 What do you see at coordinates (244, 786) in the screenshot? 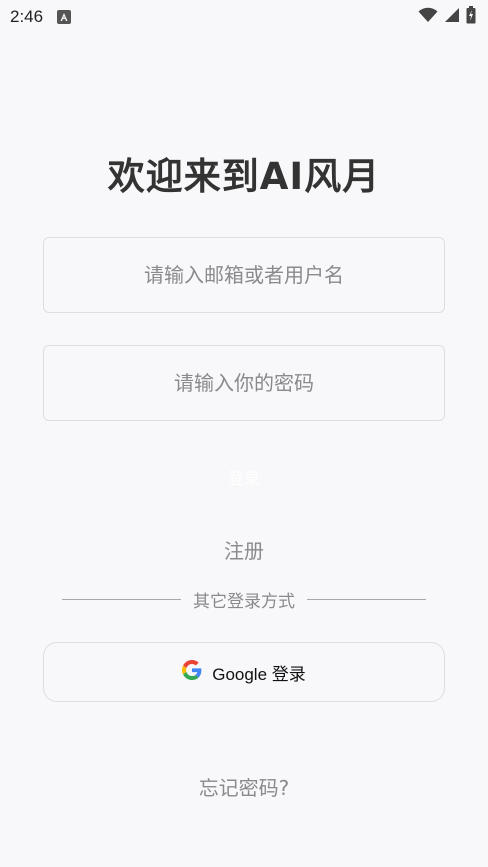
I see `forgot-password-link: 忘记密码?` at bounding box center [244, 786].